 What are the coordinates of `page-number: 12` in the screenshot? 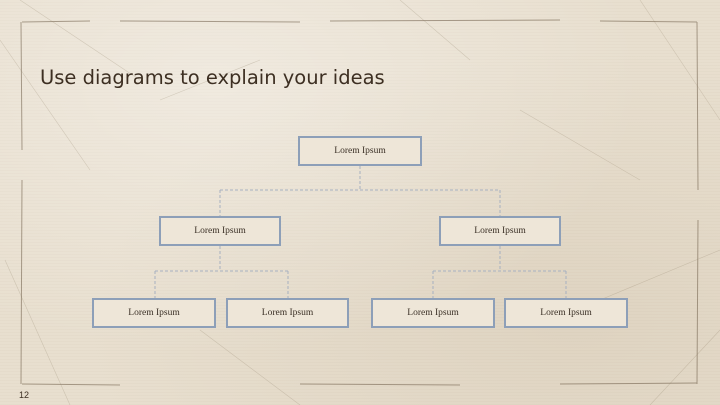 It's located at (24, 395).